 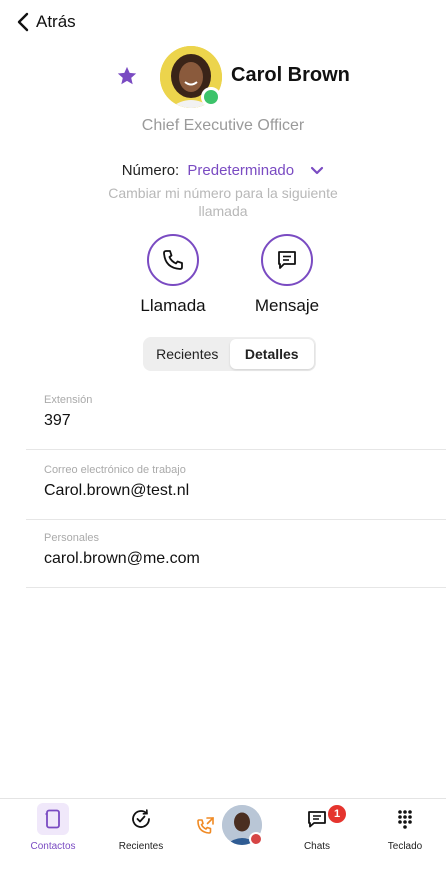 What do you see at coordinates (223, 125) in the screenshot?
I see `contact-job-title: Chief Executive Officer` at bounding box center [223, 125].